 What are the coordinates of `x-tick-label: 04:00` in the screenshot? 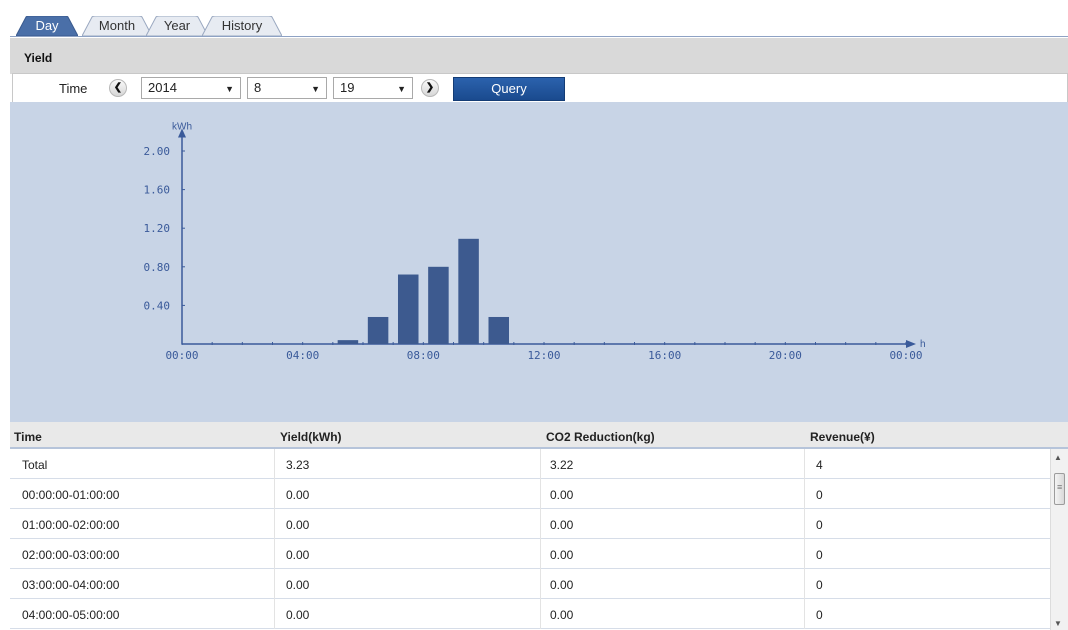 It's located at (302, 355).